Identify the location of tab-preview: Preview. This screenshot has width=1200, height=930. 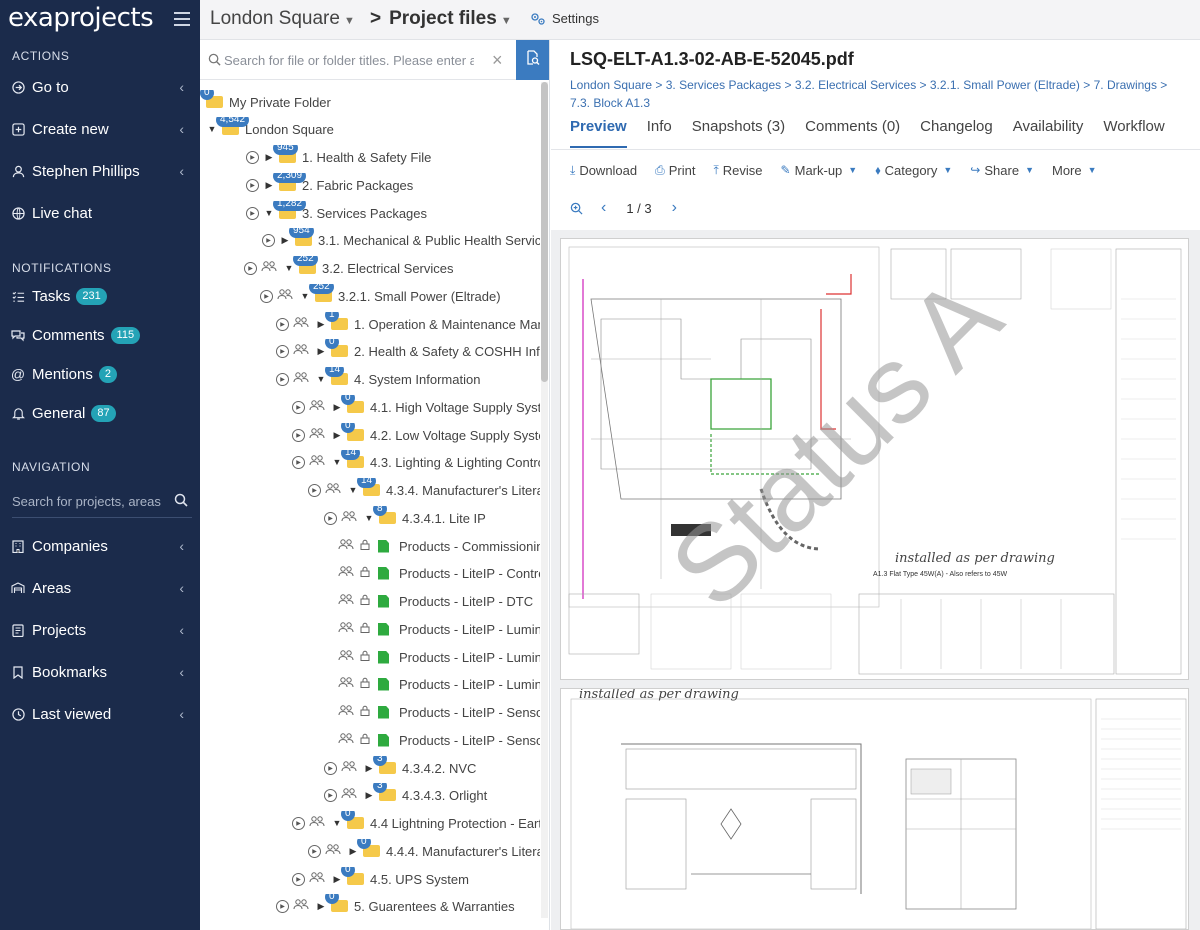
(598, 133).